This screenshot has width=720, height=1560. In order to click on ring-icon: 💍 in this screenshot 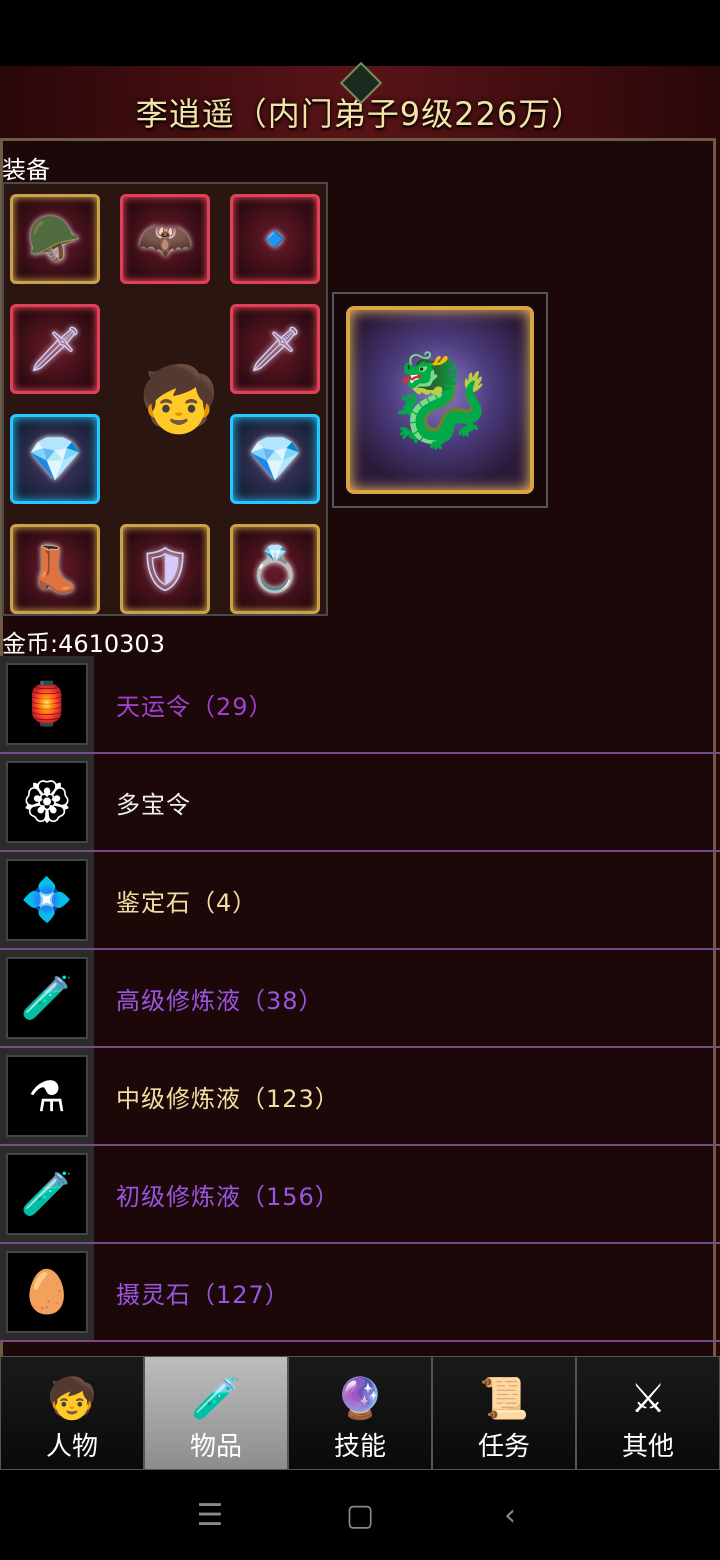, I will do `click(275, 569)`.